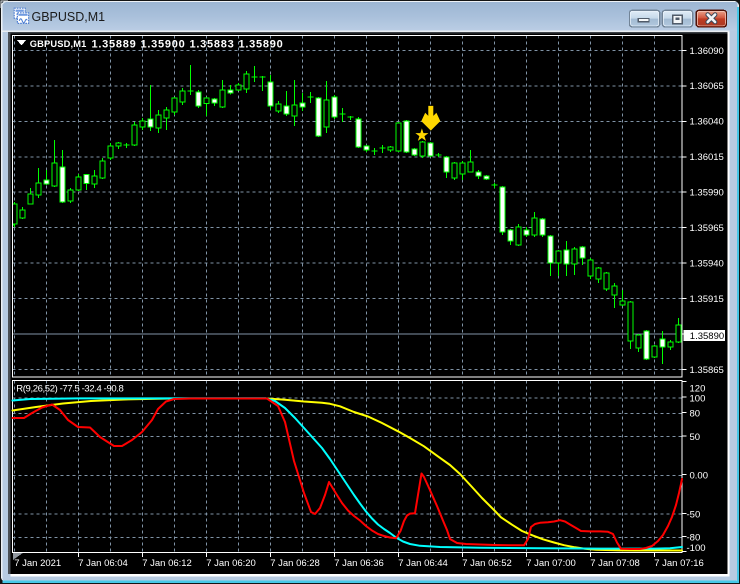  Describe the element at coordinates (707, 264) in the screenshot. I see `svg-text: 1.35940` at that location.